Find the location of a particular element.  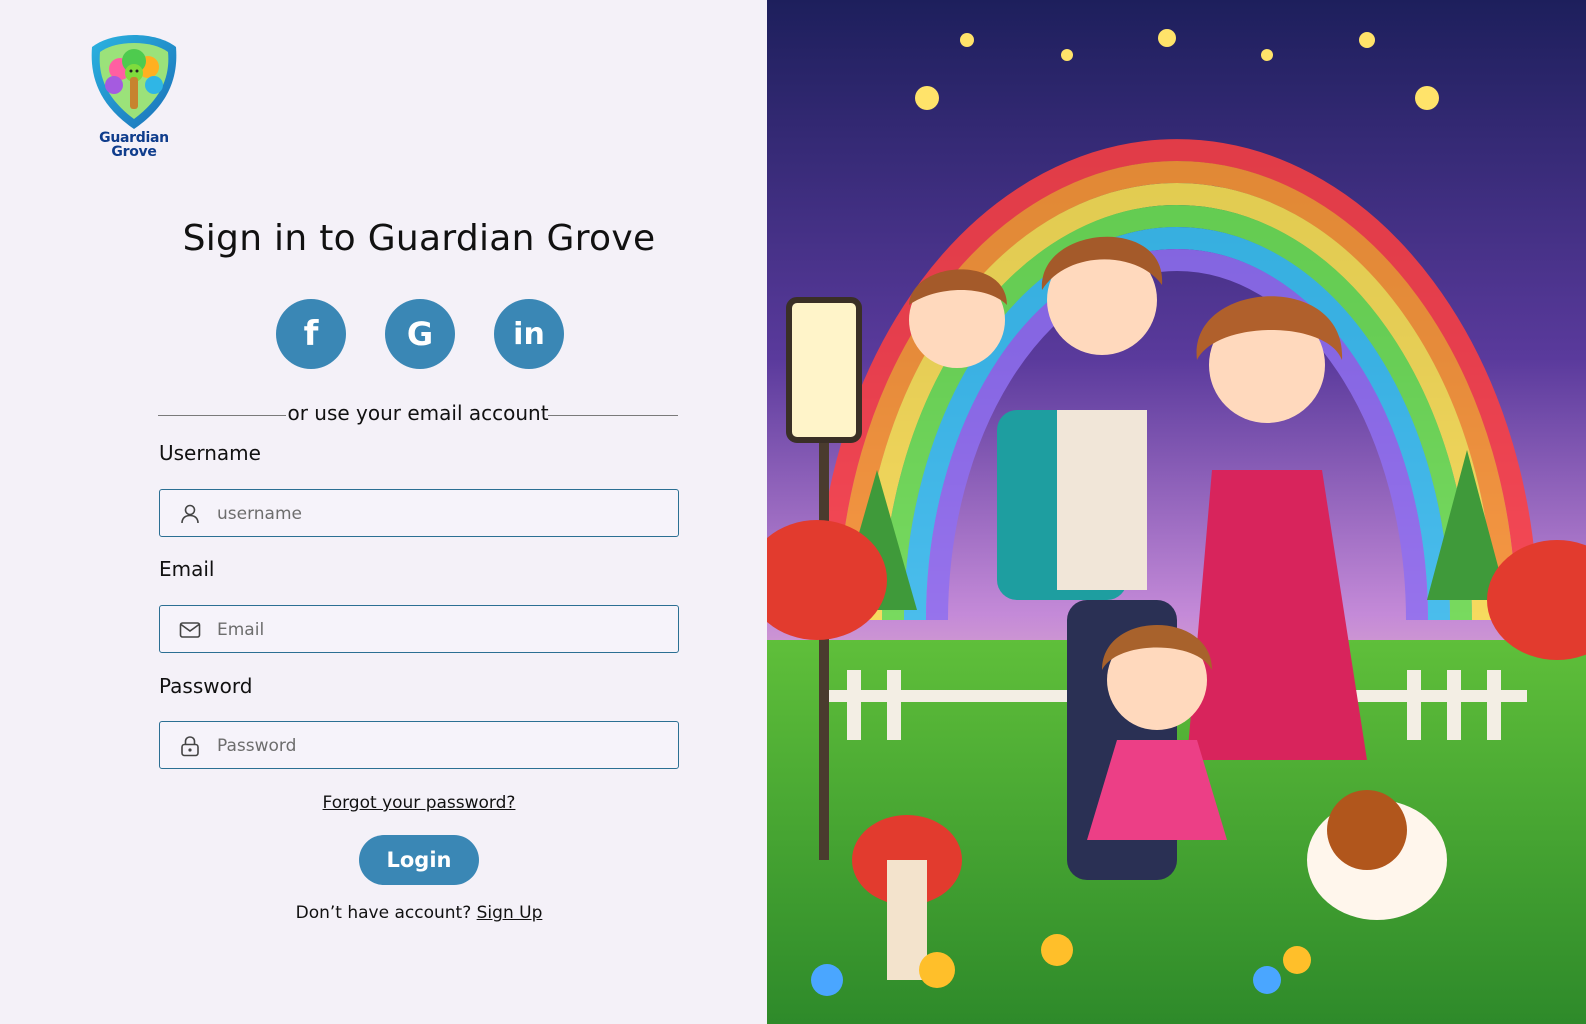

email-field is located at coordinates (419, 629).